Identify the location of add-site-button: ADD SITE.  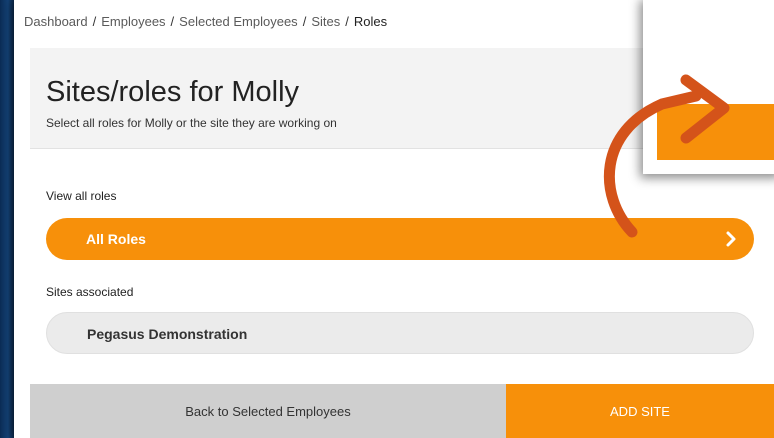
(640, 411).